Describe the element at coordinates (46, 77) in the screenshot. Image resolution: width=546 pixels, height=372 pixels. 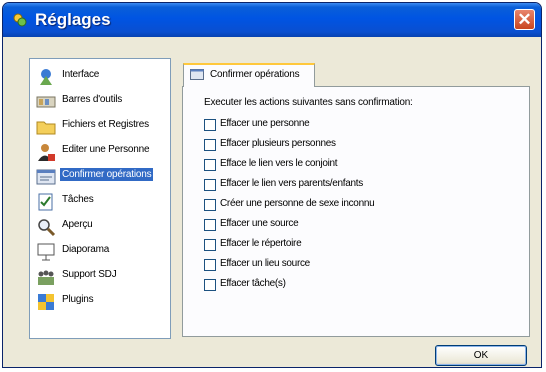
I see `interface-icon` at that location.